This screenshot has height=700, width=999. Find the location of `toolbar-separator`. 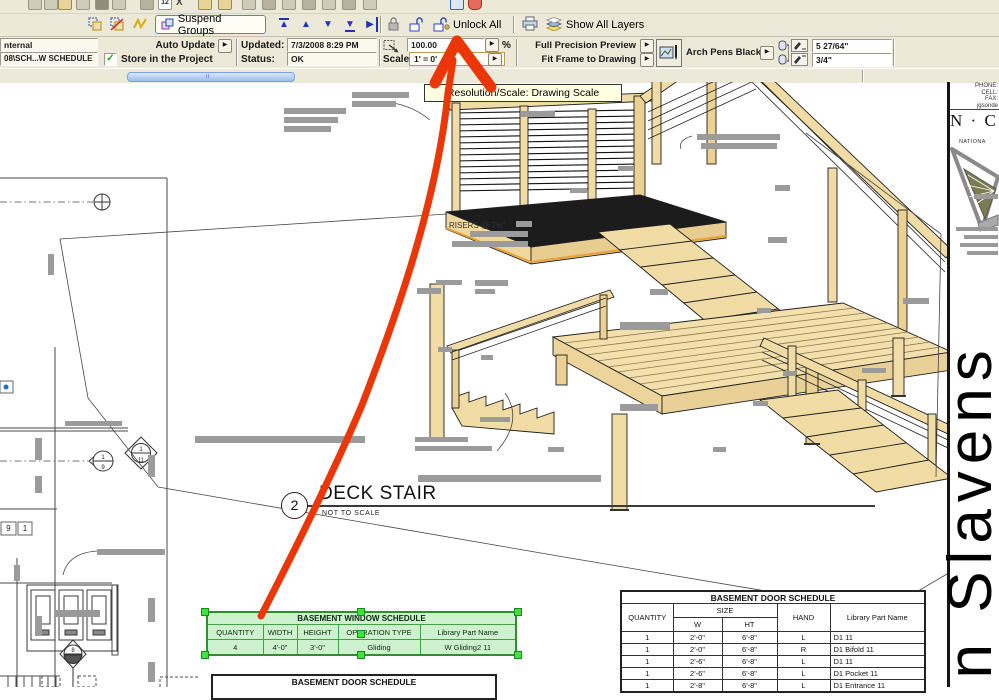

toolbar-separator is located at coordinates (514, 24).